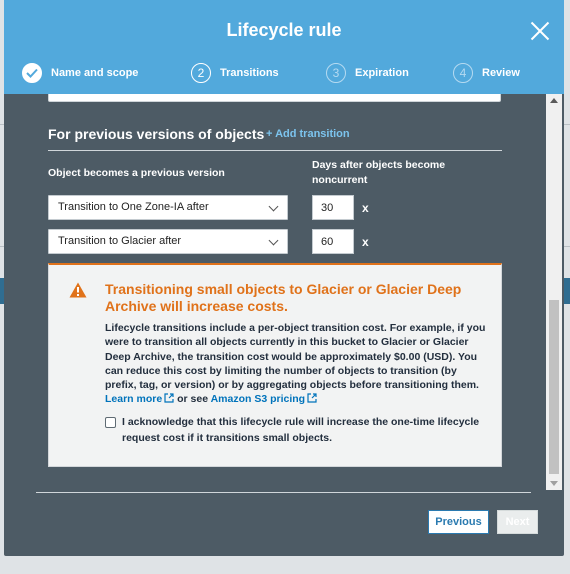 This screenshot has width=570, height=574. What do you see at coordinates (274, 98) in the screenshot?
I see `previous-field` at bounding box center [274, 98].